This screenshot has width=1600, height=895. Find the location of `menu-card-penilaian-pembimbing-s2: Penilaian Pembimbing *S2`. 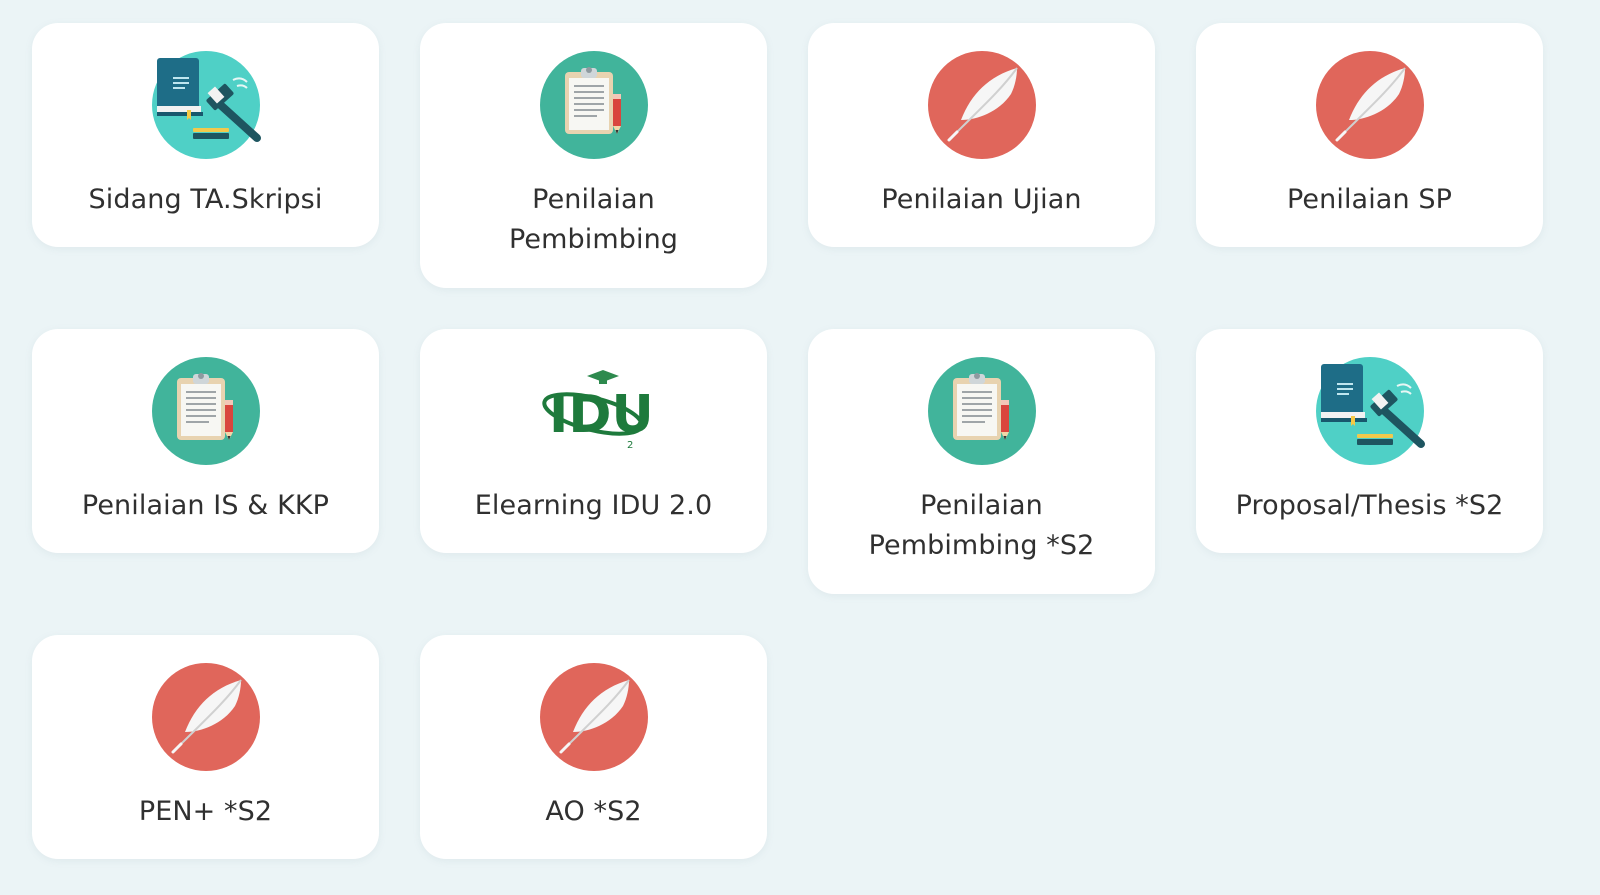

menu-card-penilaian-pembimbing-s2: Penilaian Pembimbing *S2 is located at coordinates (981, 461).